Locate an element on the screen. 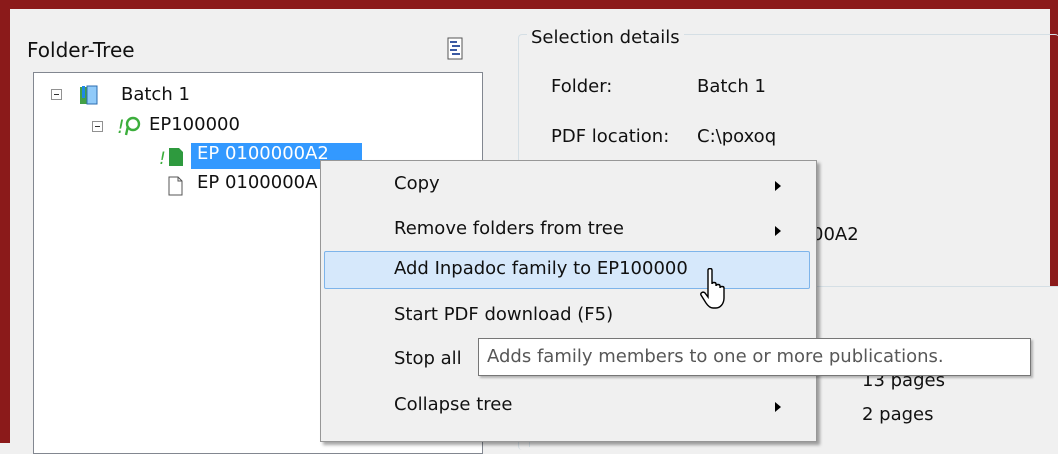 This screenshot has width=1058, height=454. menu-item-remove-folders: Remove folders from tree is located at coordinates (568, 230).